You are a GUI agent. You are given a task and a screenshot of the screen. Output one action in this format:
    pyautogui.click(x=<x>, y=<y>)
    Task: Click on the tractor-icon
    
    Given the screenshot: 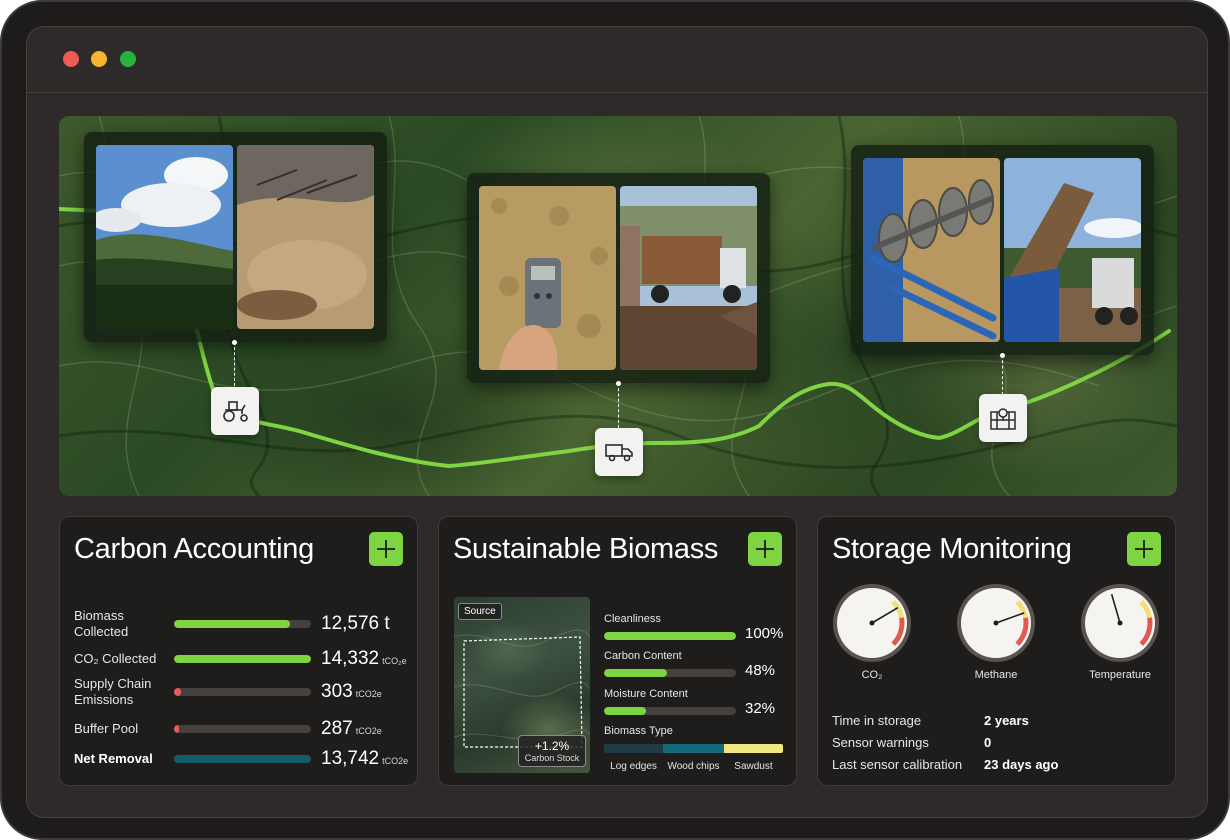 What is the action you would take?
    pyautogui.click(x=235, y=411)
    